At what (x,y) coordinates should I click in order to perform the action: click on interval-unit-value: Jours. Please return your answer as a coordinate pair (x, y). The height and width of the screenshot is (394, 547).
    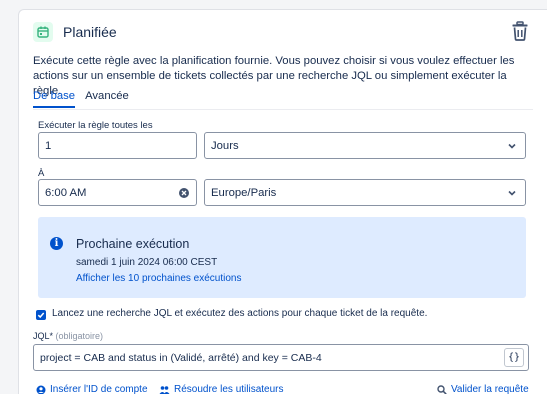
    Looking at the image, I should click on (225, 145).